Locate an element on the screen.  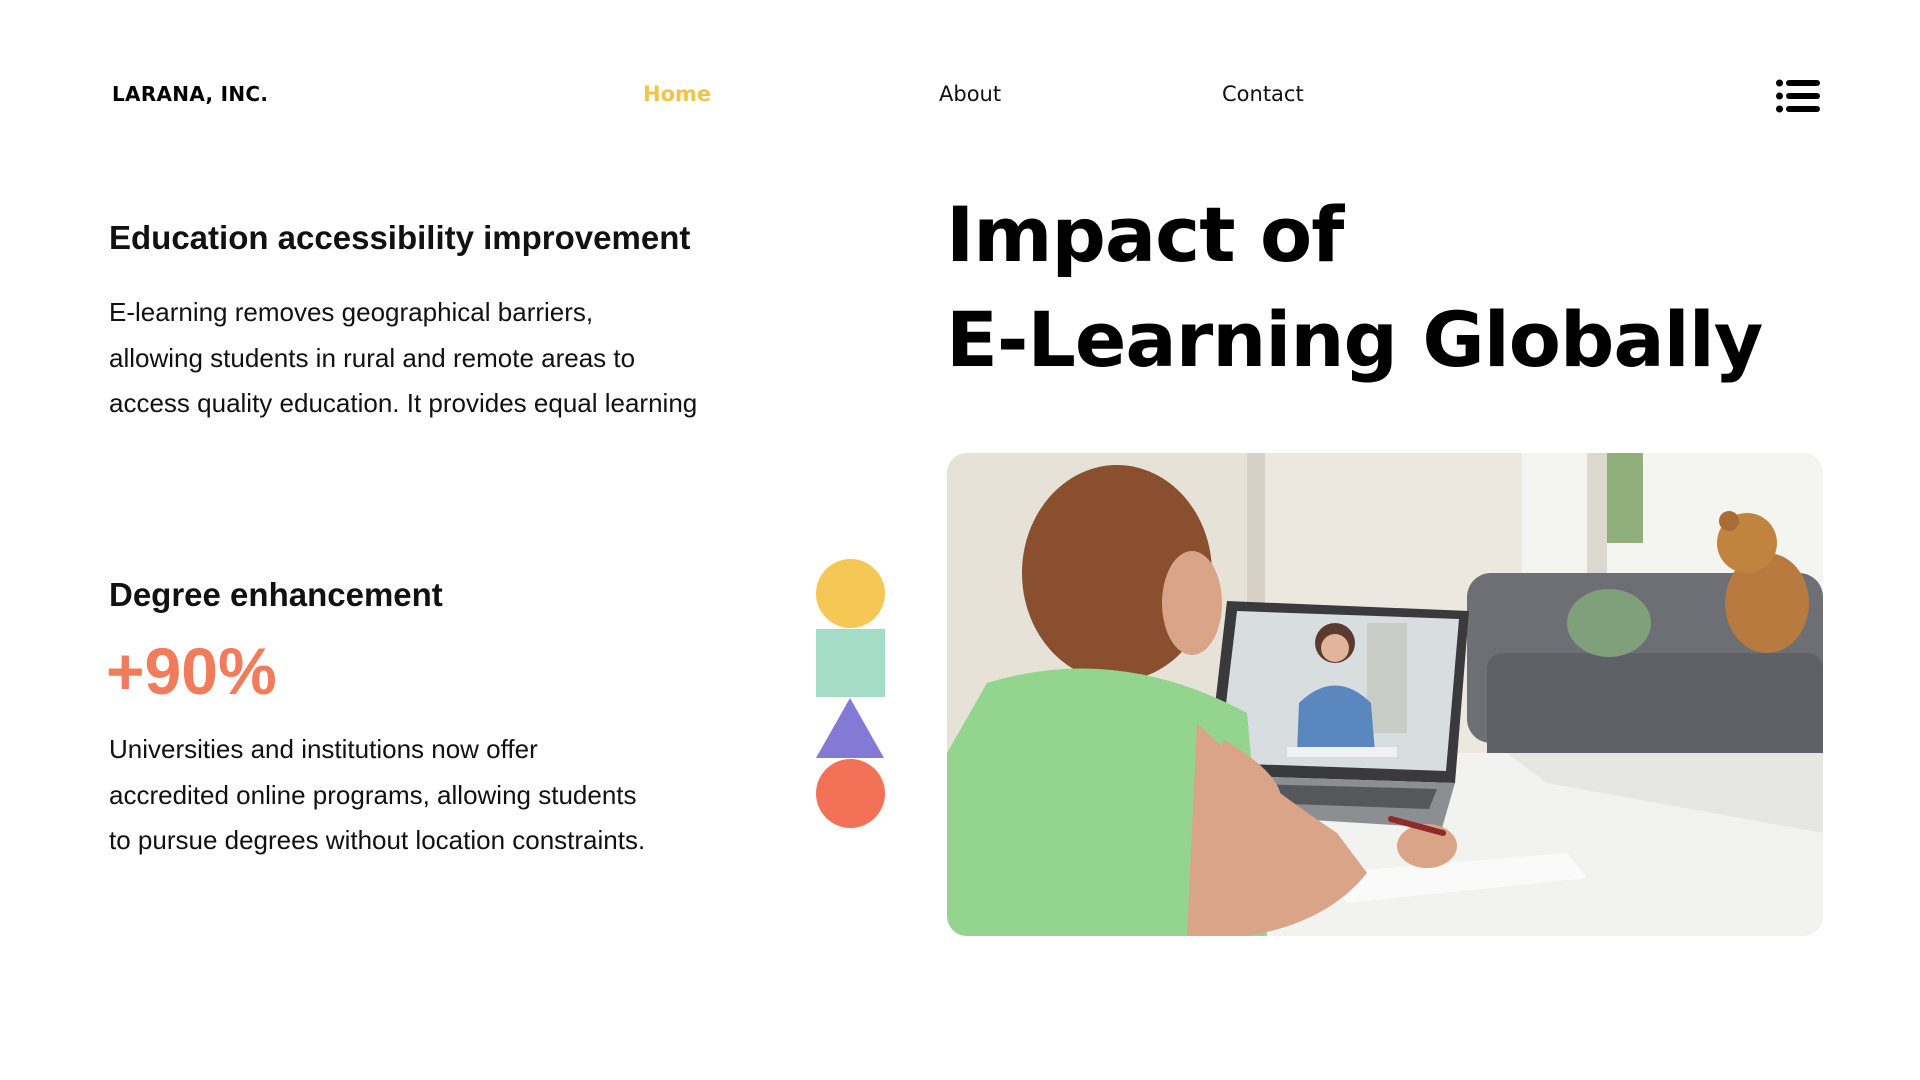
nav-contact: Contact is located at coordinates (1263, 94).